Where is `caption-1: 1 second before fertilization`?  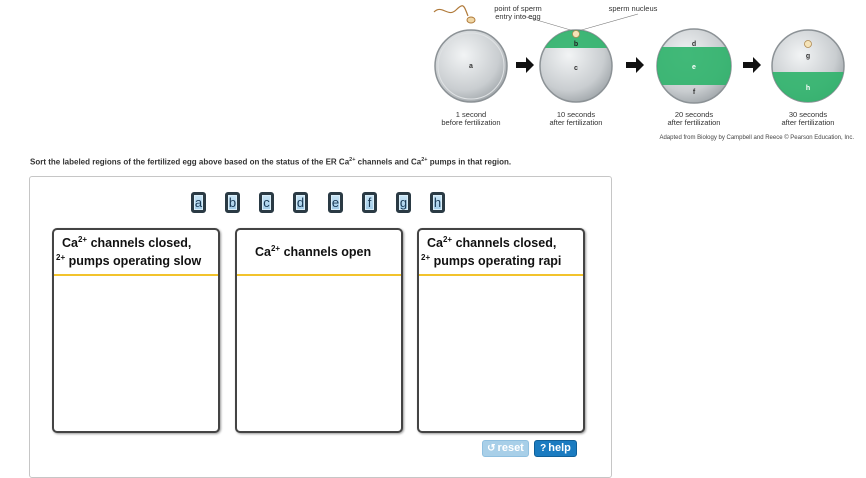
caption-1: 1 second before fertilization is located at coordinates (471, 118).